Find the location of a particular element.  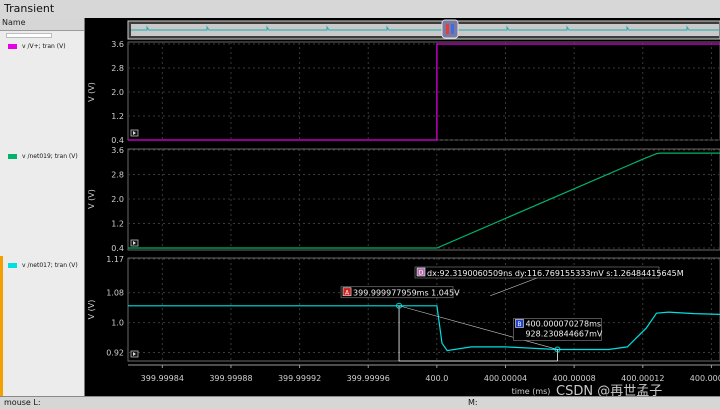

y-tick-label: 1.0 is located at coordinates (117, 323).